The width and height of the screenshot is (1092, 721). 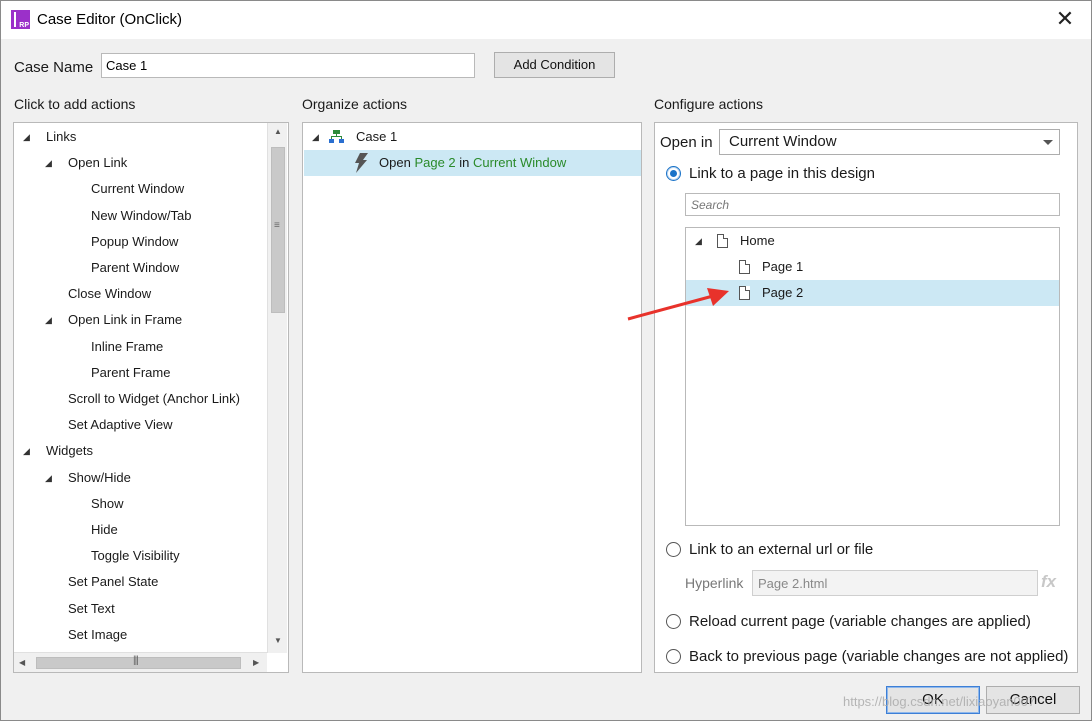 I want to click on chevron-down-icon, so click(x=1048, y=142).